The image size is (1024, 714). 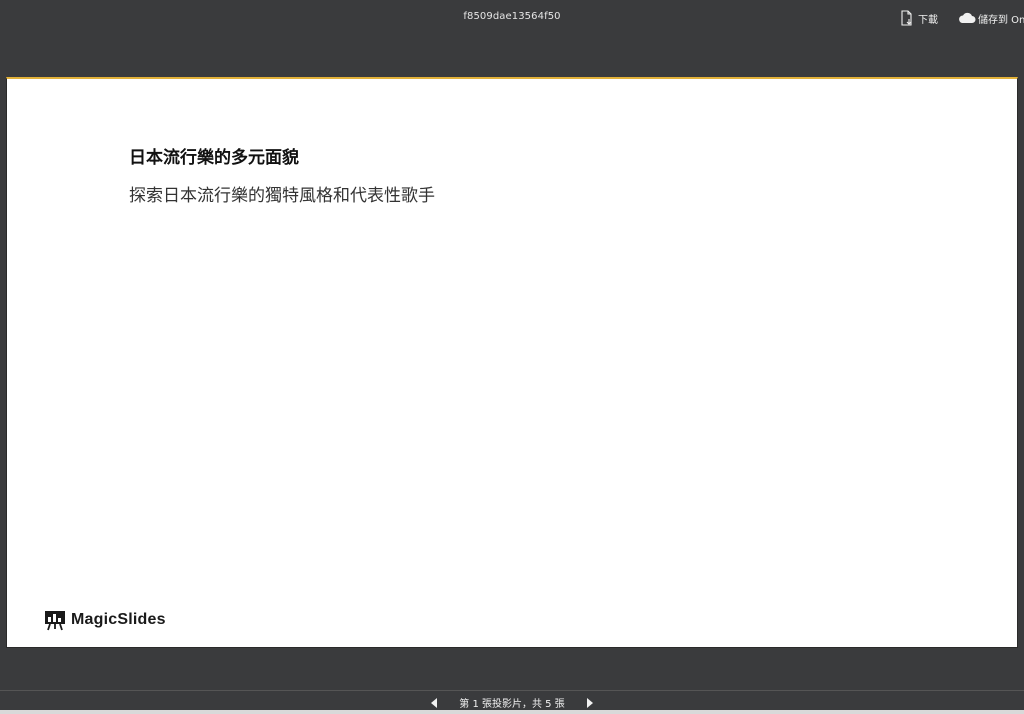 What do you see at coordinates (282, 196) in the screenshot?
I see `slide-subtitle: 探索日本流行樂的獨特風格和代表性歌手` at bounding box center [282, 196].